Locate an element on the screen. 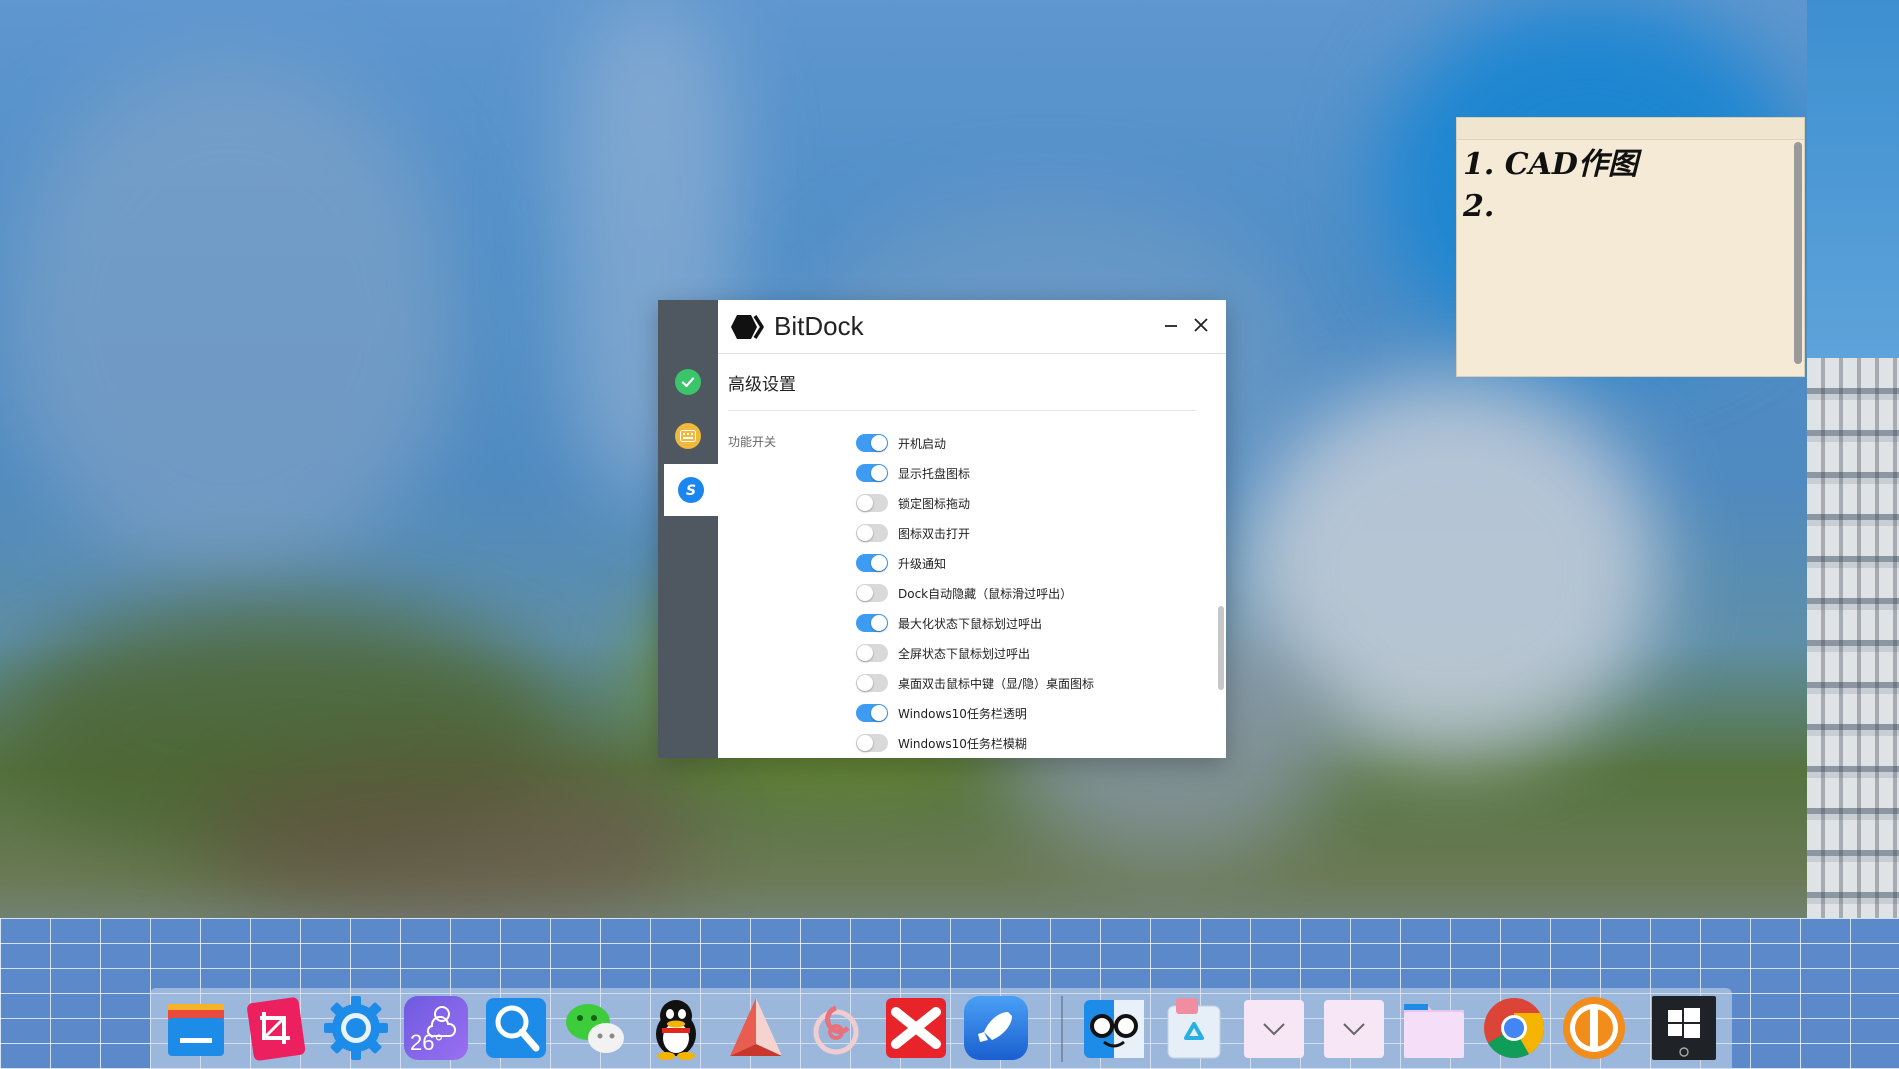 The image size is (1899, 1069). dialog-scrollbar is located at coordinates (1221, 648).